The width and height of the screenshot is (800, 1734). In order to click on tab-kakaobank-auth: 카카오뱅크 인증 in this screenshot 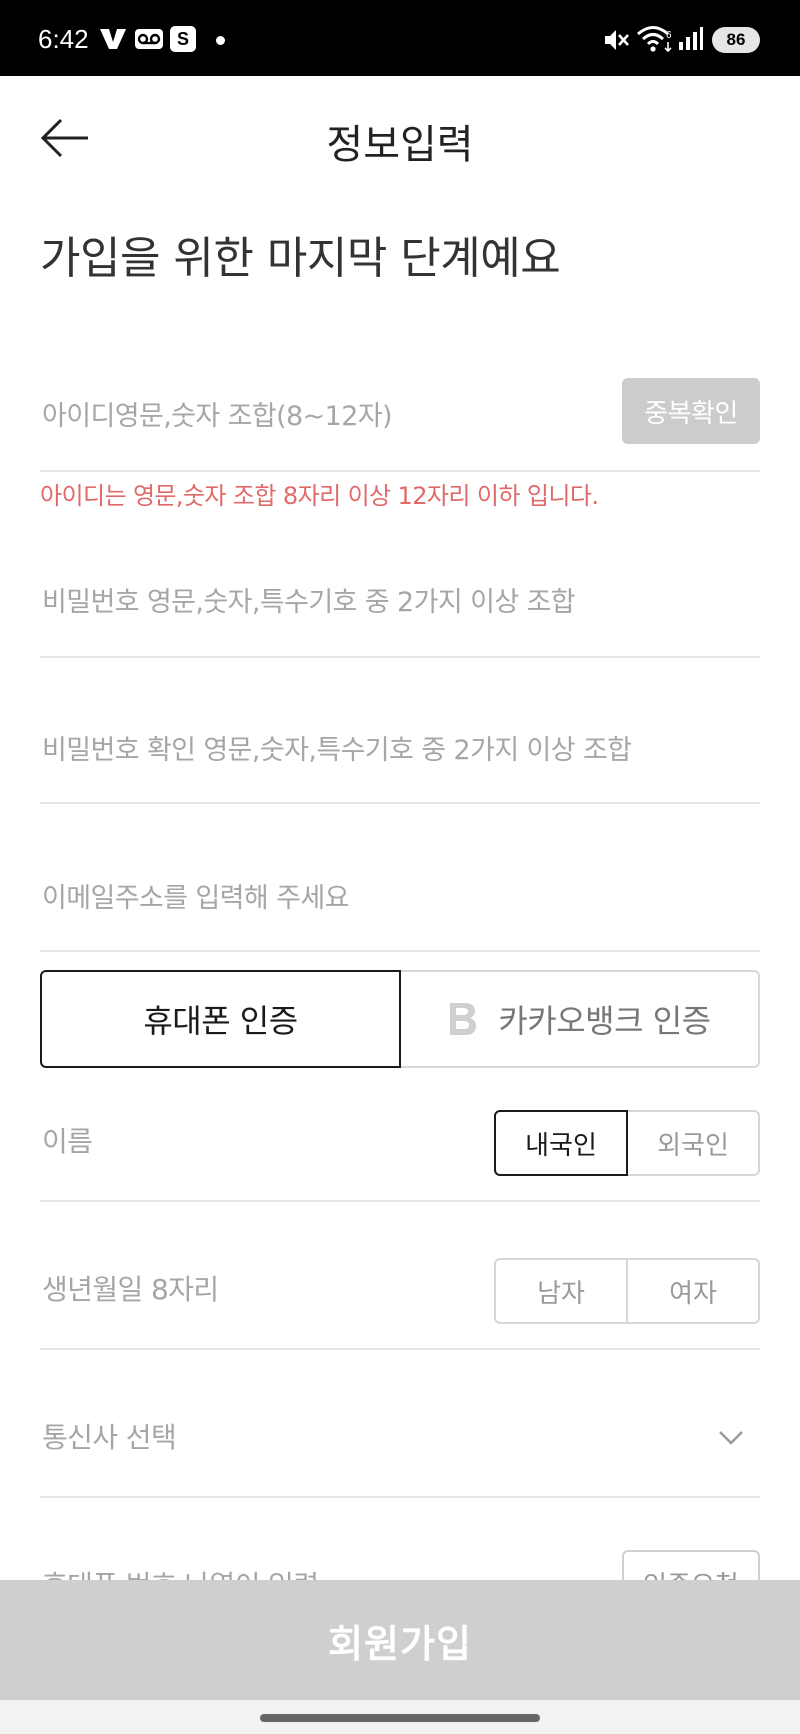, I will do `click(580, 1019)`.